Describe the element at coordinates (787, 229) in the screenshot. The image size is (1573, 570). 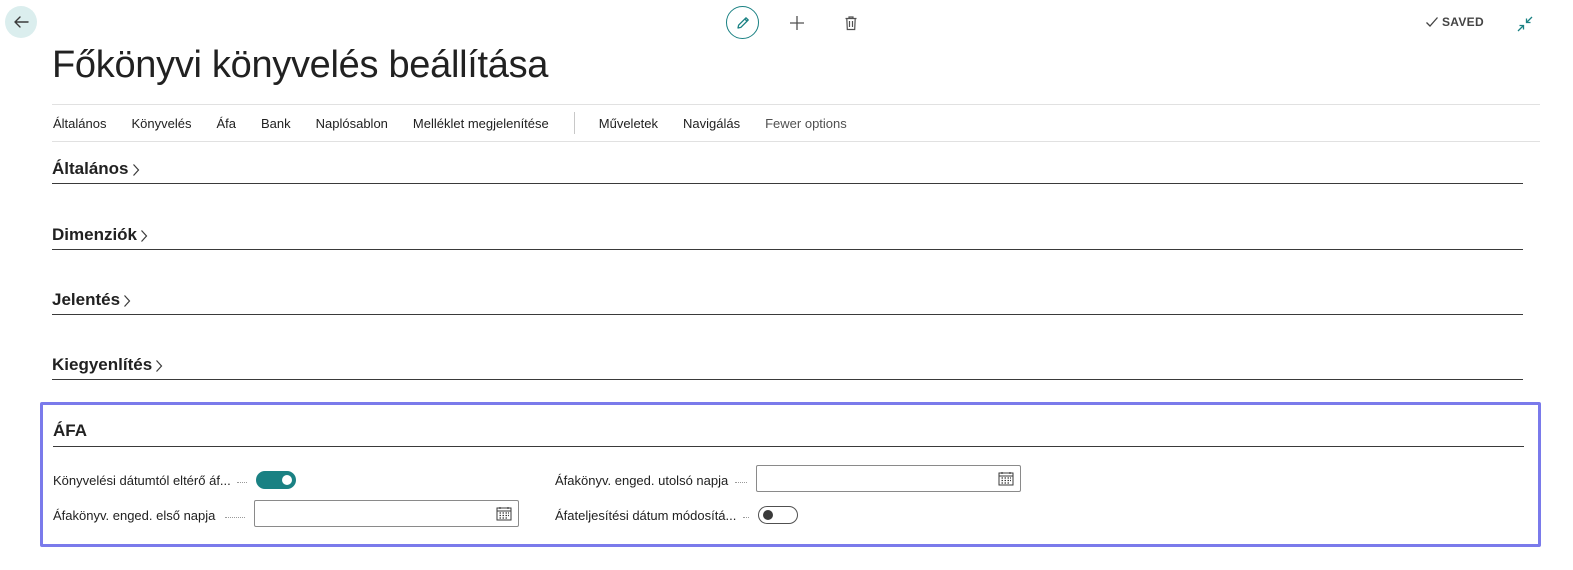
I see `section-dimensions: Dimenziók` at that location.